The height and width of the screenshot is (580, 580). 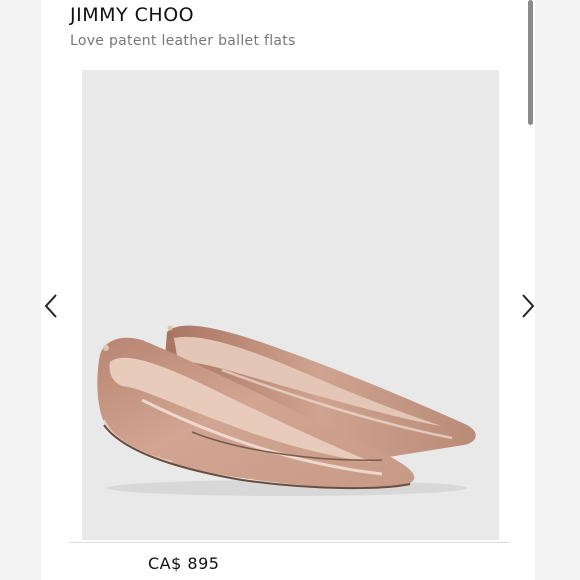 I want to click on product-price: CA$ 895, so click(x=184, y=563).